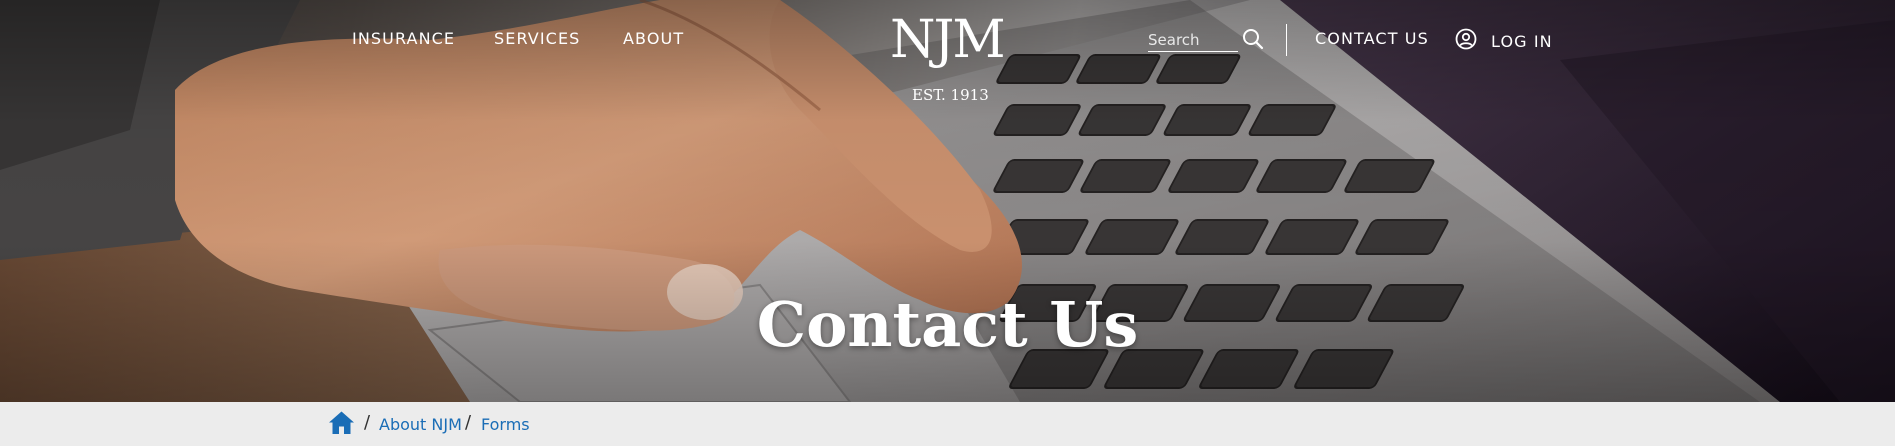 The image size is (1895, 446). Describe the element at coordinates (653, 38) in the screenshot. I see `nav-about: ABOUT` at that location.